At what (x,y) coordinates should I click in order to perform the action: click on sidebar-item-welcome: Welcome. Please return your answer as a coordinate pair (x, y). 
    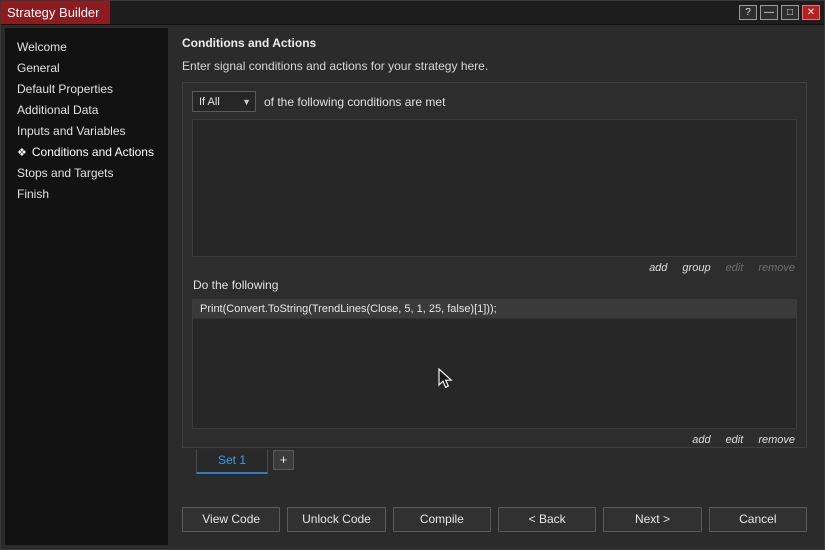
    Looking at the image, I should click on (86, 47).